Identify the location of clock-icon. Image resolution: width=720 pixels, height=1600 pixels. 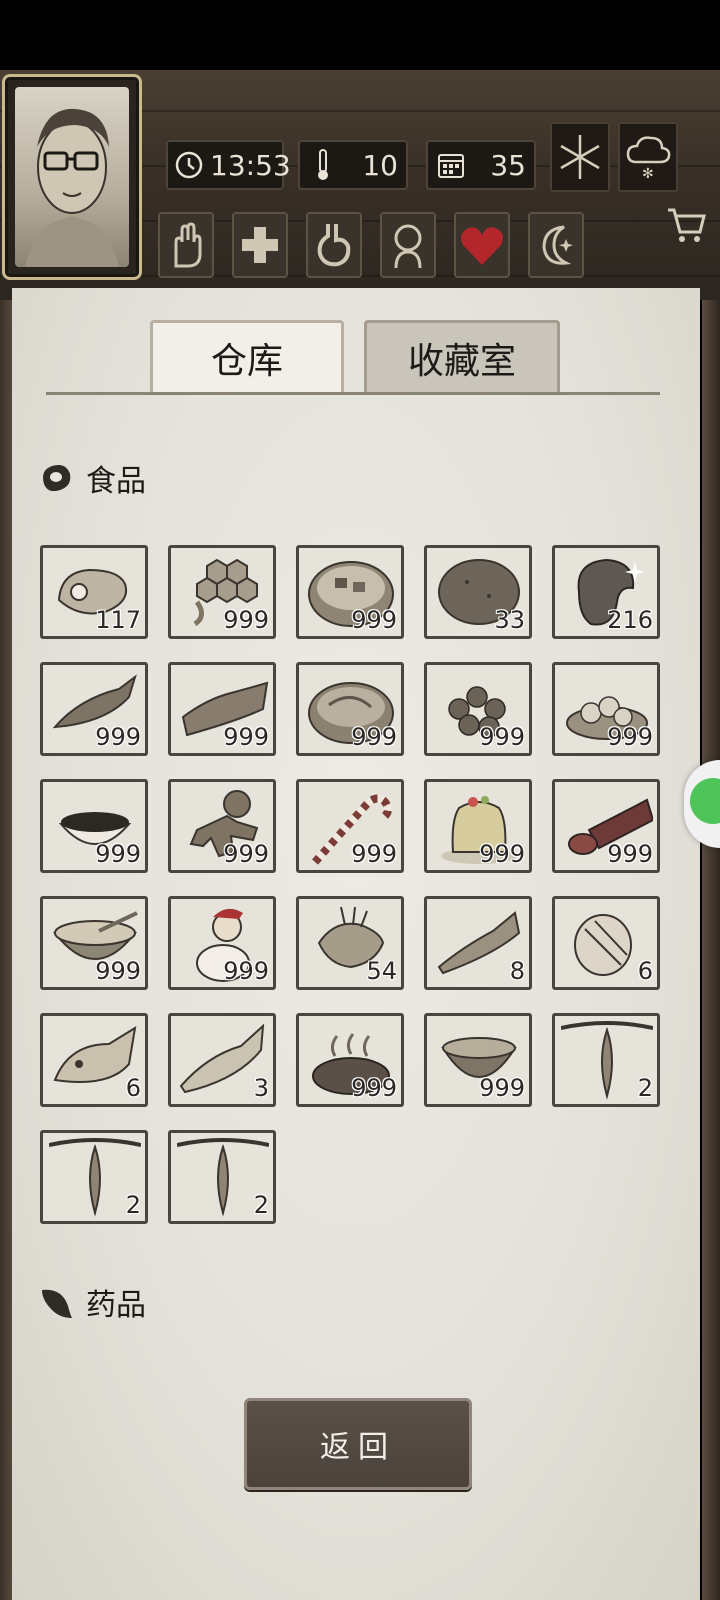
(189, 165).